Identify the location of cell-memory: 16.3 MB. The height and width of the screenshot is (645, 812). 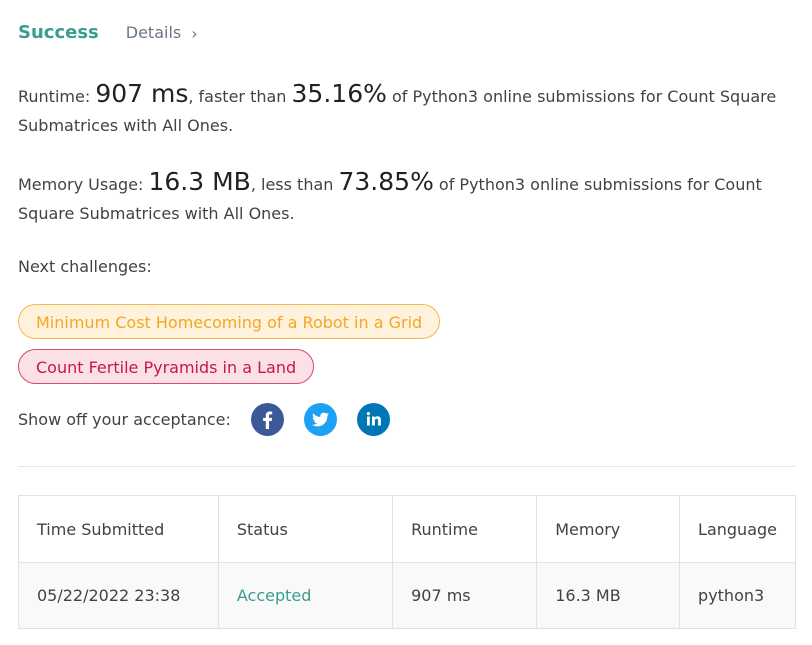
(608, 595).